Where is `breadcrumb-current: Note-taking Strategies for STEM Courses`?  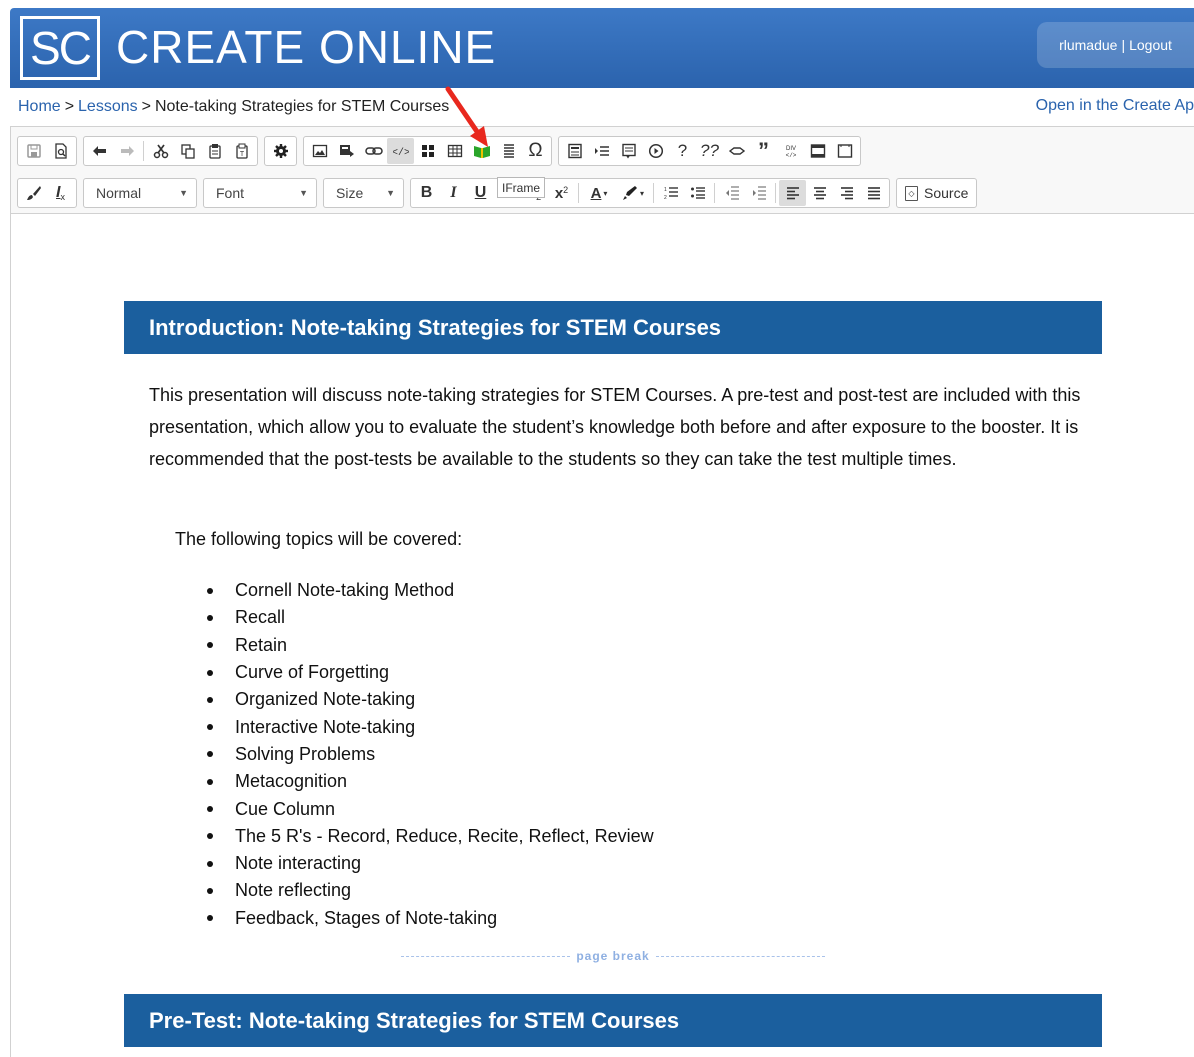
breadcrumb-current: Note-taking Strategies for STEM Courses is located at coordinates (302, 106).